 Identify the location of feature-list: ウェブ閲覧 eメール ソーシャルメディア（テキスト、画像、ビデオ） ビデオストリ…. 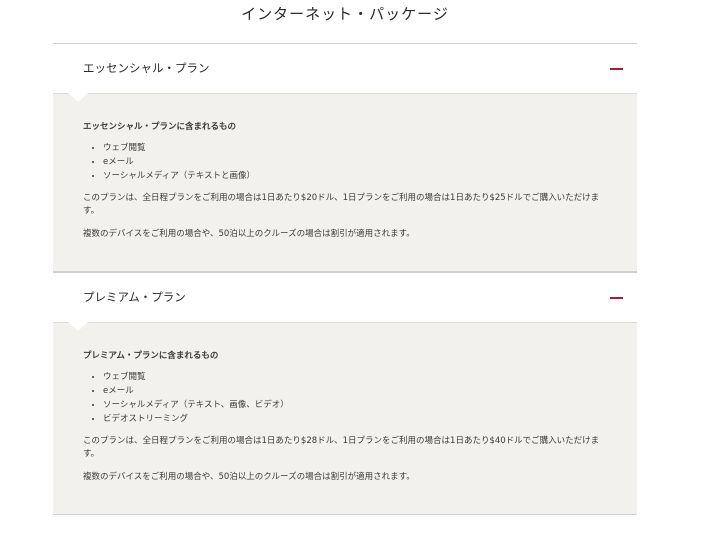
(345, 398).